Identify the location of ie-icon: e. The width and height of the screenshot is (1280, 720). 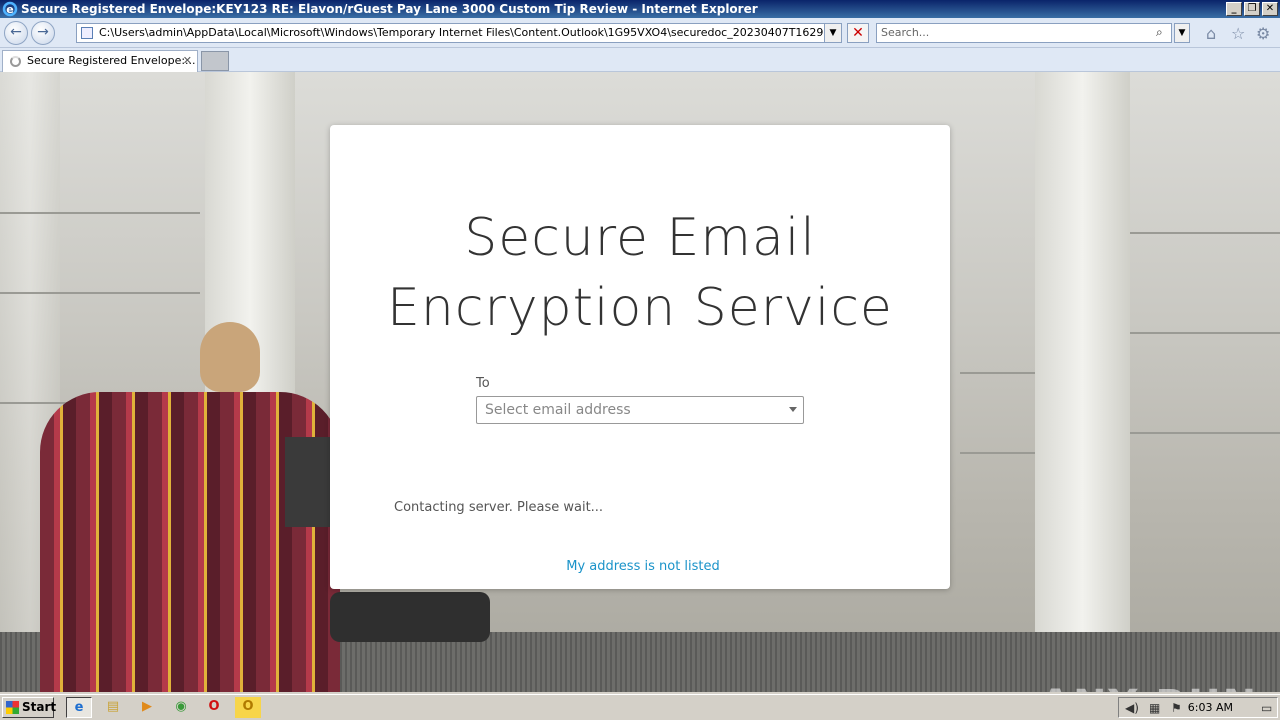
(79, 707).